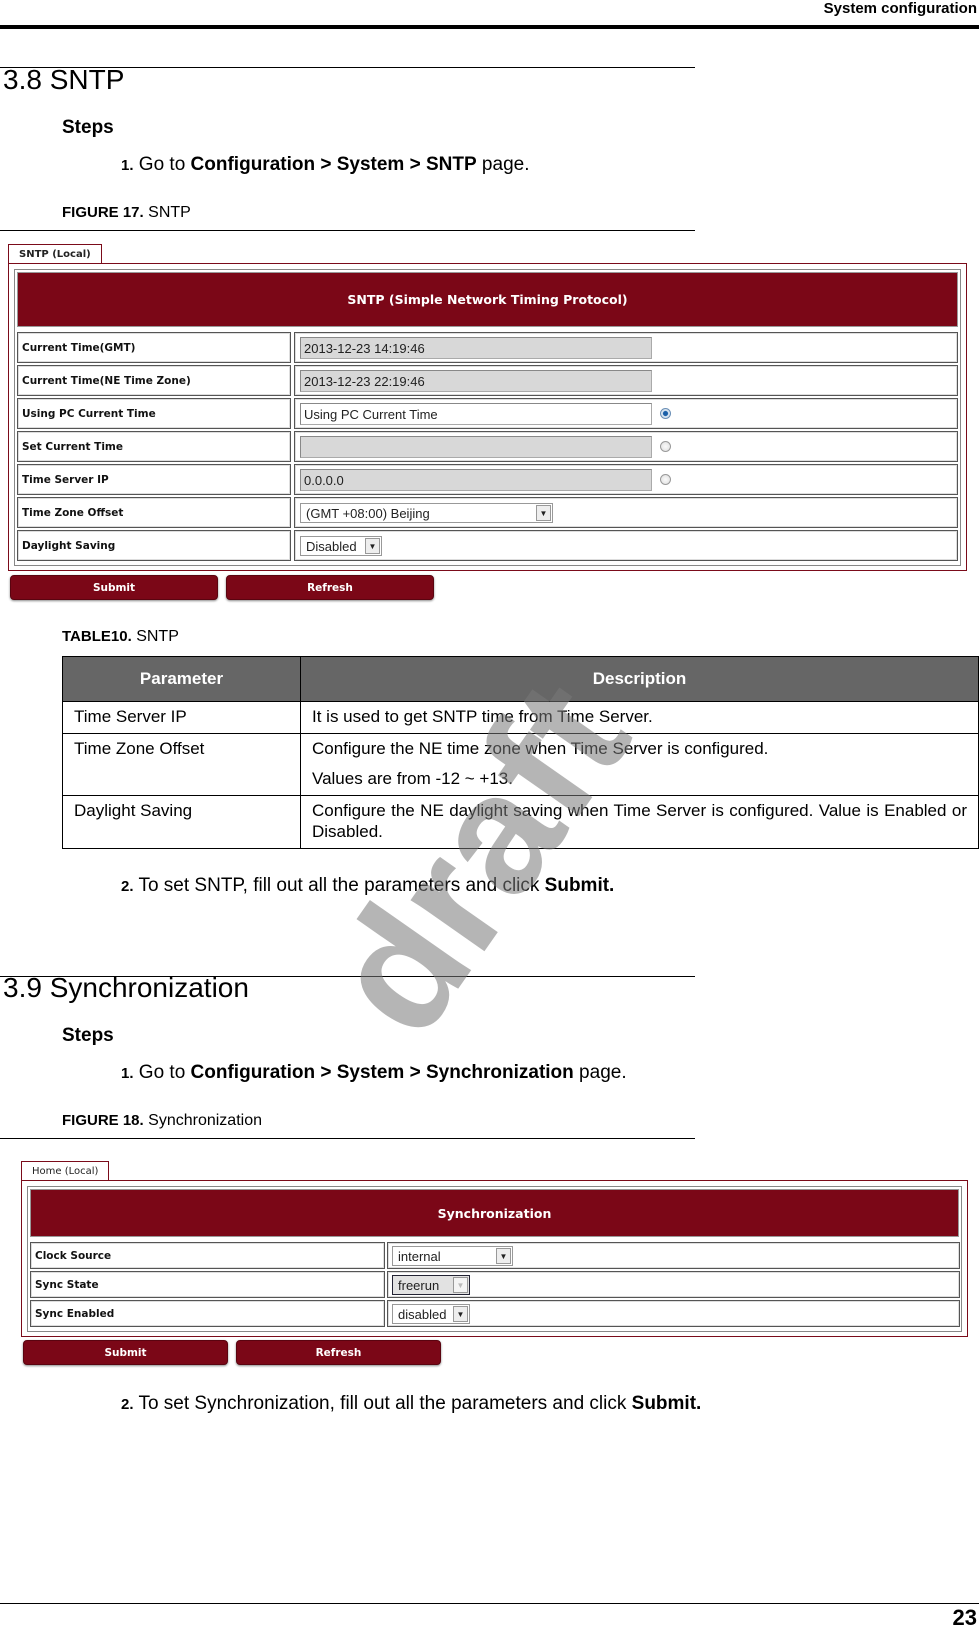  Describe the element at coordinates (330, 587) in the screenshot. I see `sntp-refresh-button: Refresh` at that location.